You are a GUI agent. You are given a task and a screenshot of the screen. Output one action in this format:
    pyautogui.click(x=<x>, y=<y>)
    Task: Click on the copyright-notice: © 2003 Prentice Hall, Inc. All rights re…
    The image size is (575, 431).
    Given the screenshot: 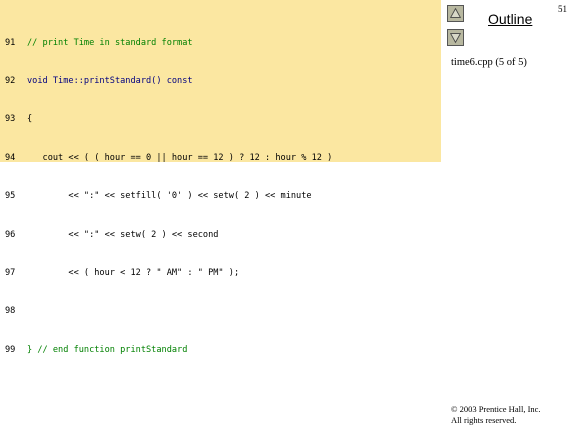 What is the action you would take?
    pyautogui.click(x=496, y=415)
    